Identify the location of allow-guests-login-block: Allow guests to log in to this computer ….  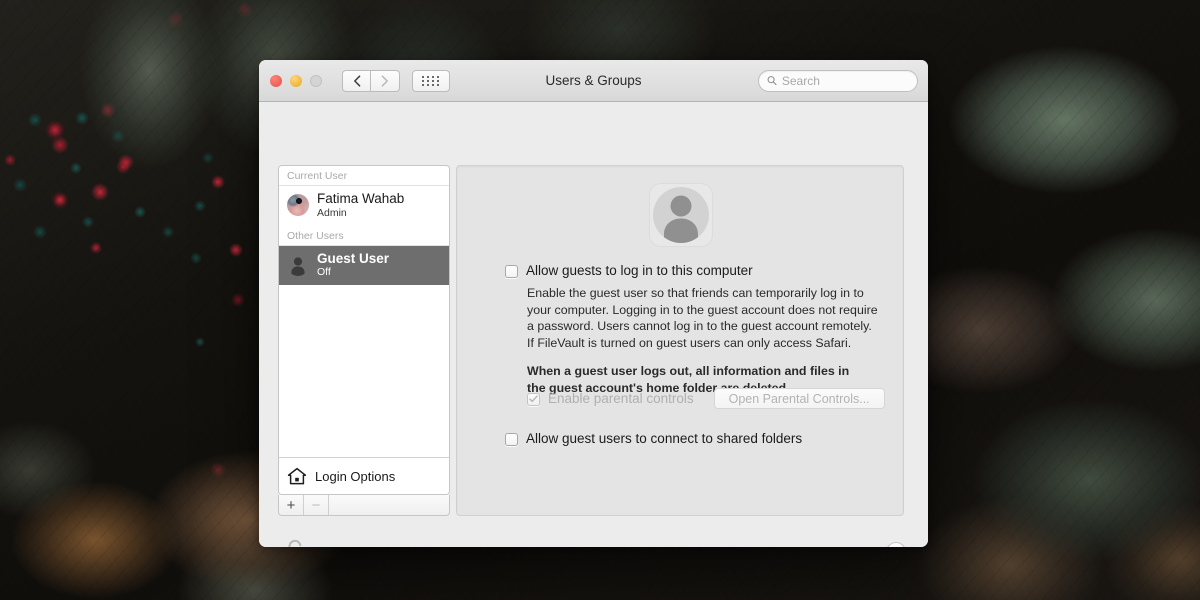
(693, 330).